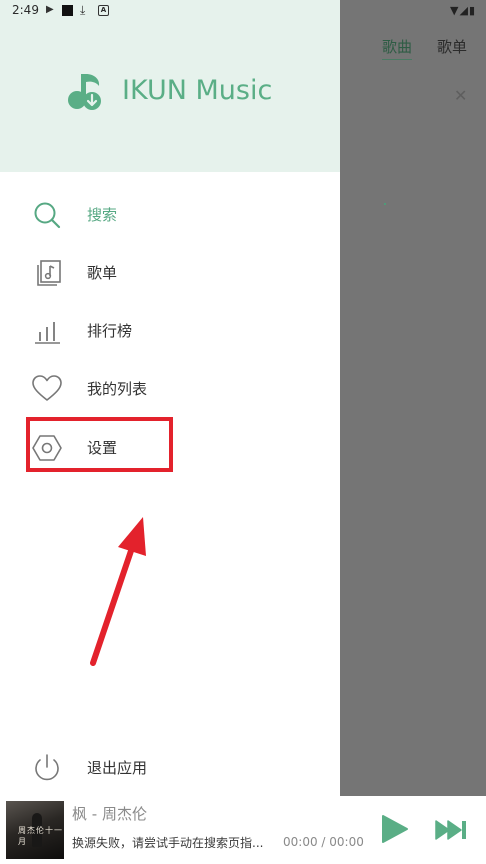 The height and width of the screenshot is (864, 486). Describe the element at coordinates (170, 330) in the screenshot. I see `sidebar-item-charts: 排行榜` at that location.